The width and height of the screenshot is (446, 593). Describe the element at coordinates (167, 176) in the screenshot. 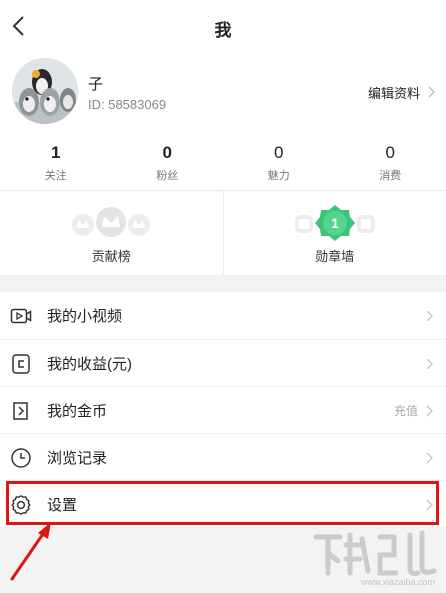

I see `stat-label: 粉丝` at that location.